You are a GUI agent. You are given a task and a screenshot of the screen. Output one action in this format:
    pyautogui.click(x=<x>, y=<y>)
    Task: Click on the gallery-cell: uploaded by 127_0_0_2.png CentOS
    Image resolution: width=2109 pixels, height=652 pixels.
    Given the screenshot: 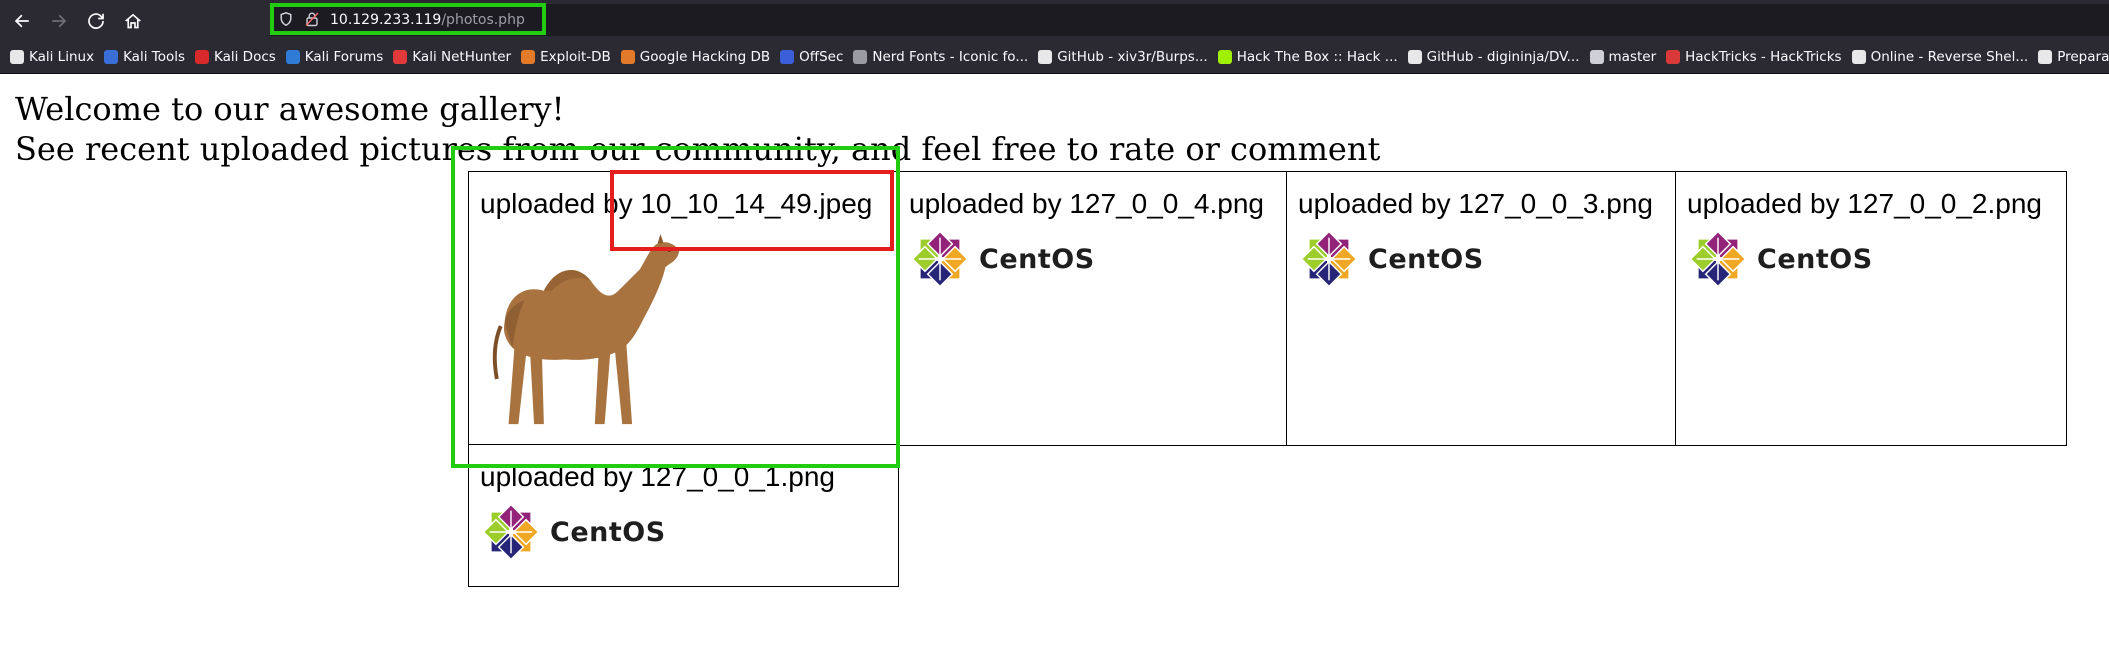 What is the action you would take?
    pyautogui.click(x=1871, y=308)
    